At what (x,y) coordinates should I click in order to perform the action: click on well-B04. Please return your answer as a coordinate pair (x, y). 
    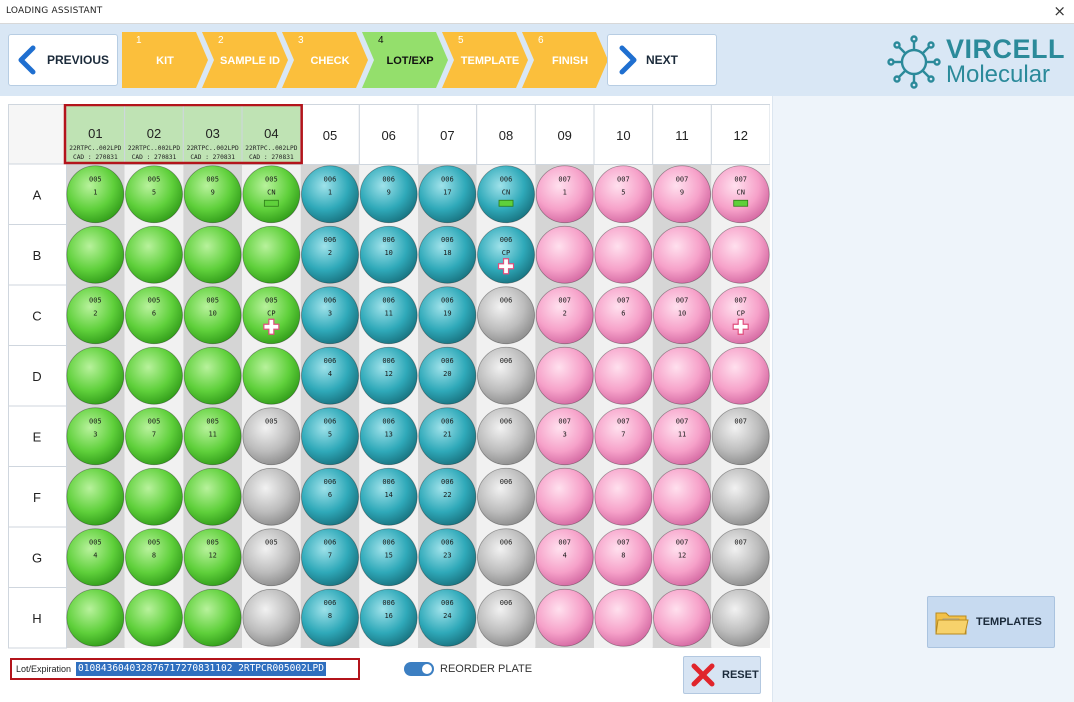
    Looking at the image, I should click on (271, 254).